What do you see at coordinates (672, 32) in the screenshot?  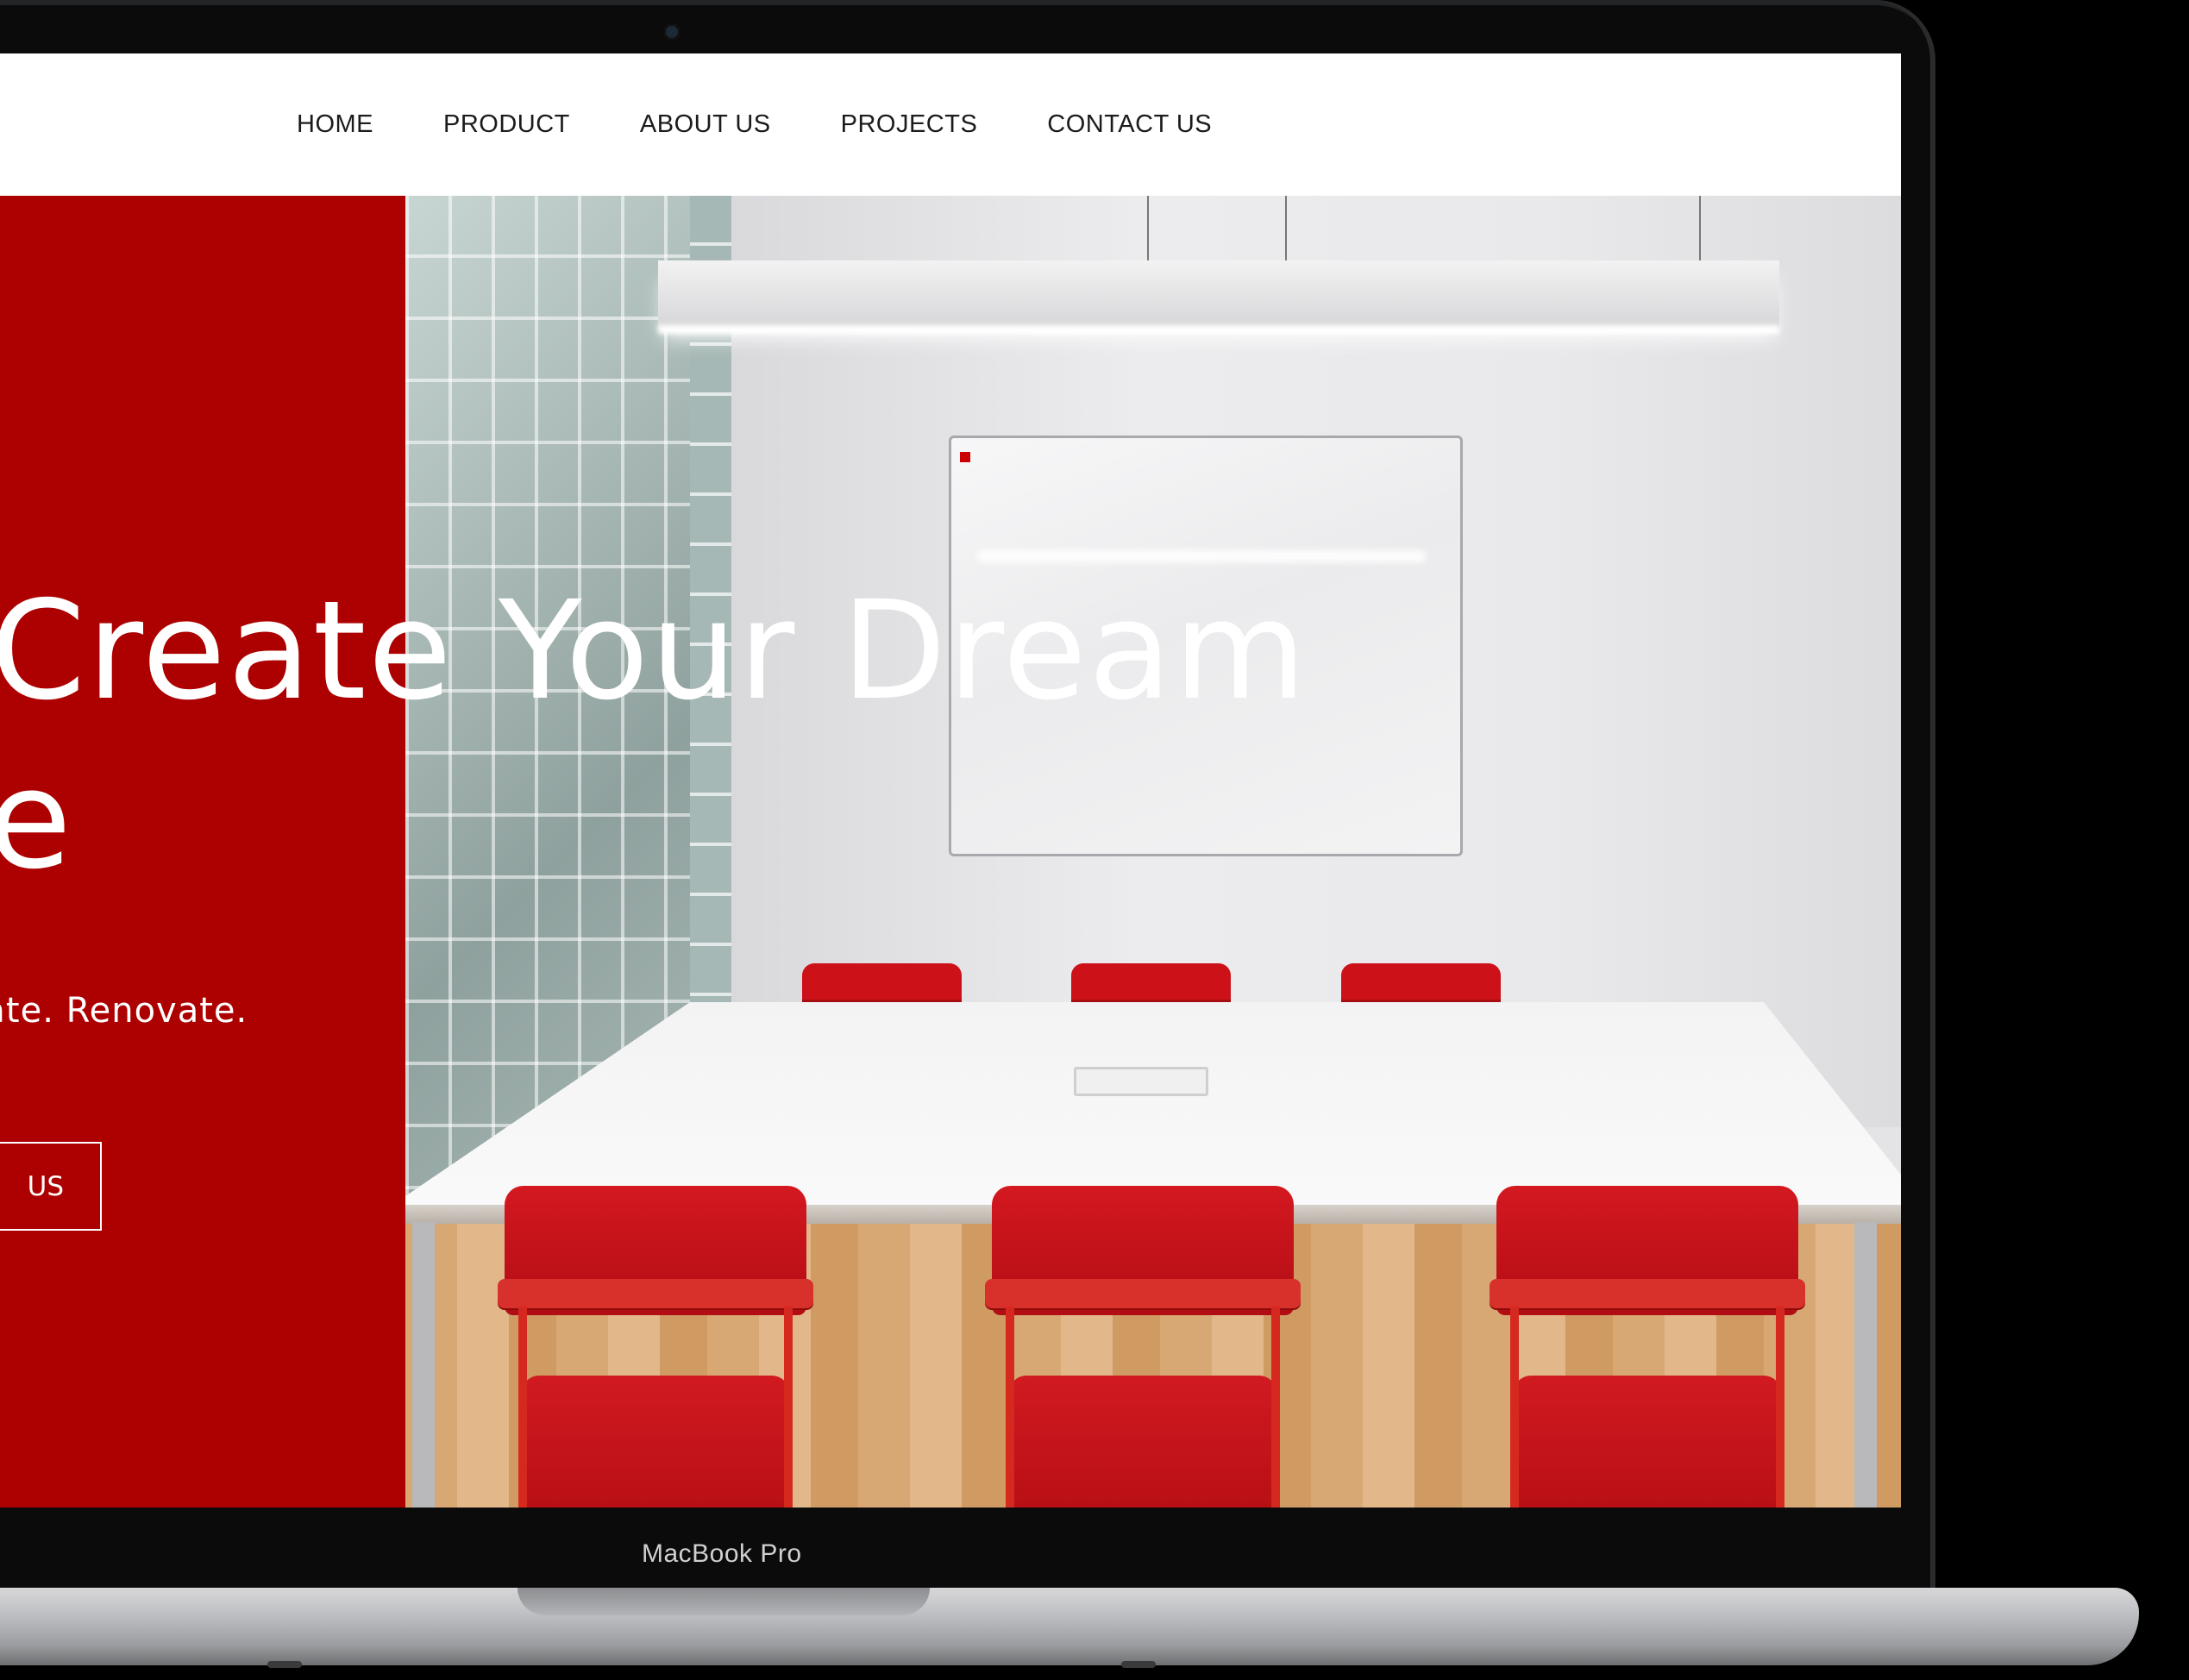 I see `webcam-icon` at bounding box center [672, 32].